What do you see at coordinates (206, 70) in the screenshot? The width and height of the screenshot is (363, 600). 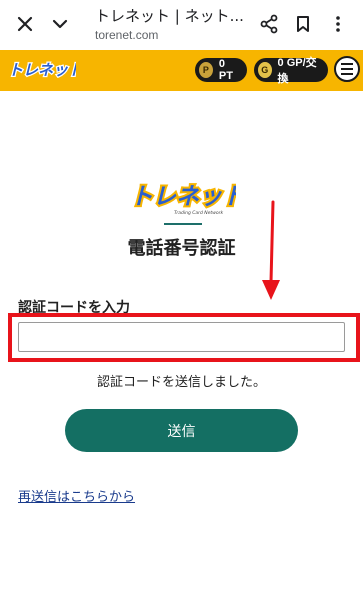 I see `coin-icon: P` at bounding box center [206, 70].